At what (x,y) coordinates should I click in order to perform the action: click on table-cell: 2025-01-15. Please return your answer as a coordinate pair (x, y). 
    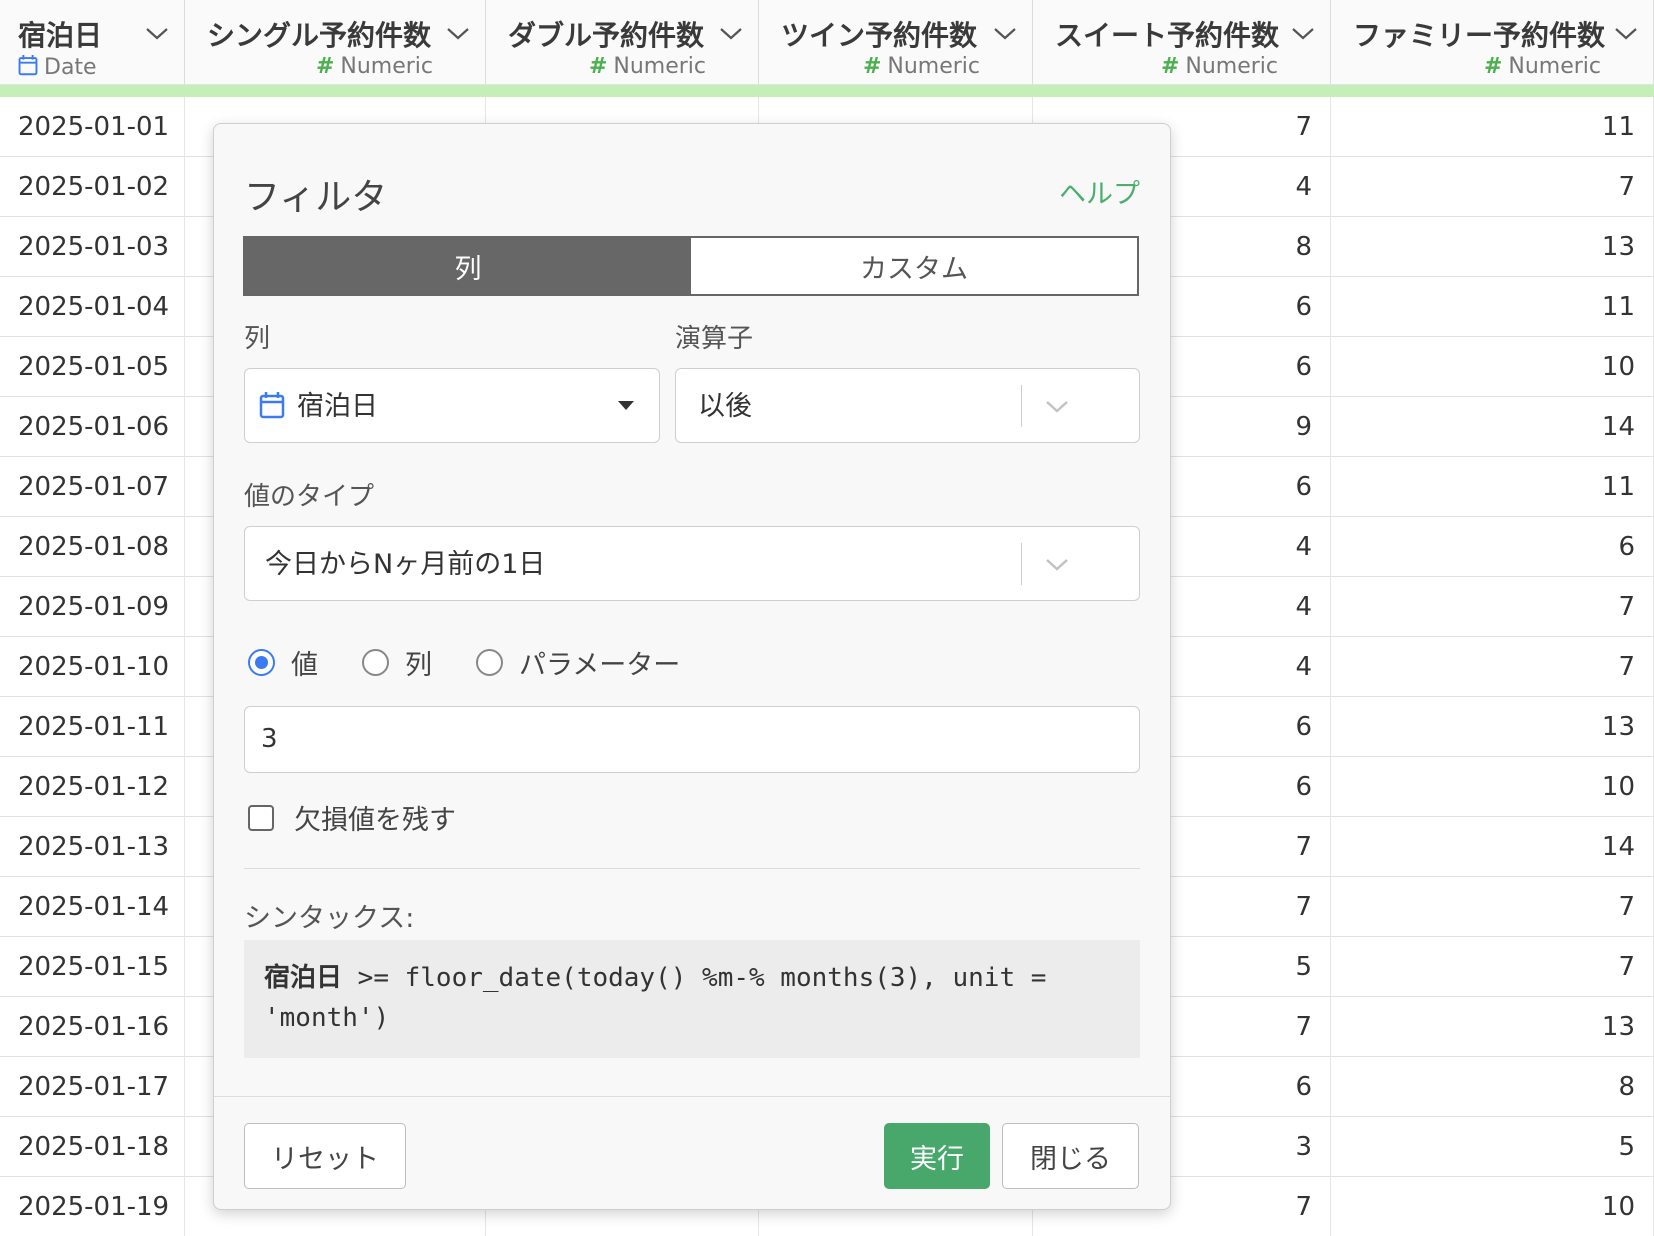
    Looking at the image, I should click on (92, 967).